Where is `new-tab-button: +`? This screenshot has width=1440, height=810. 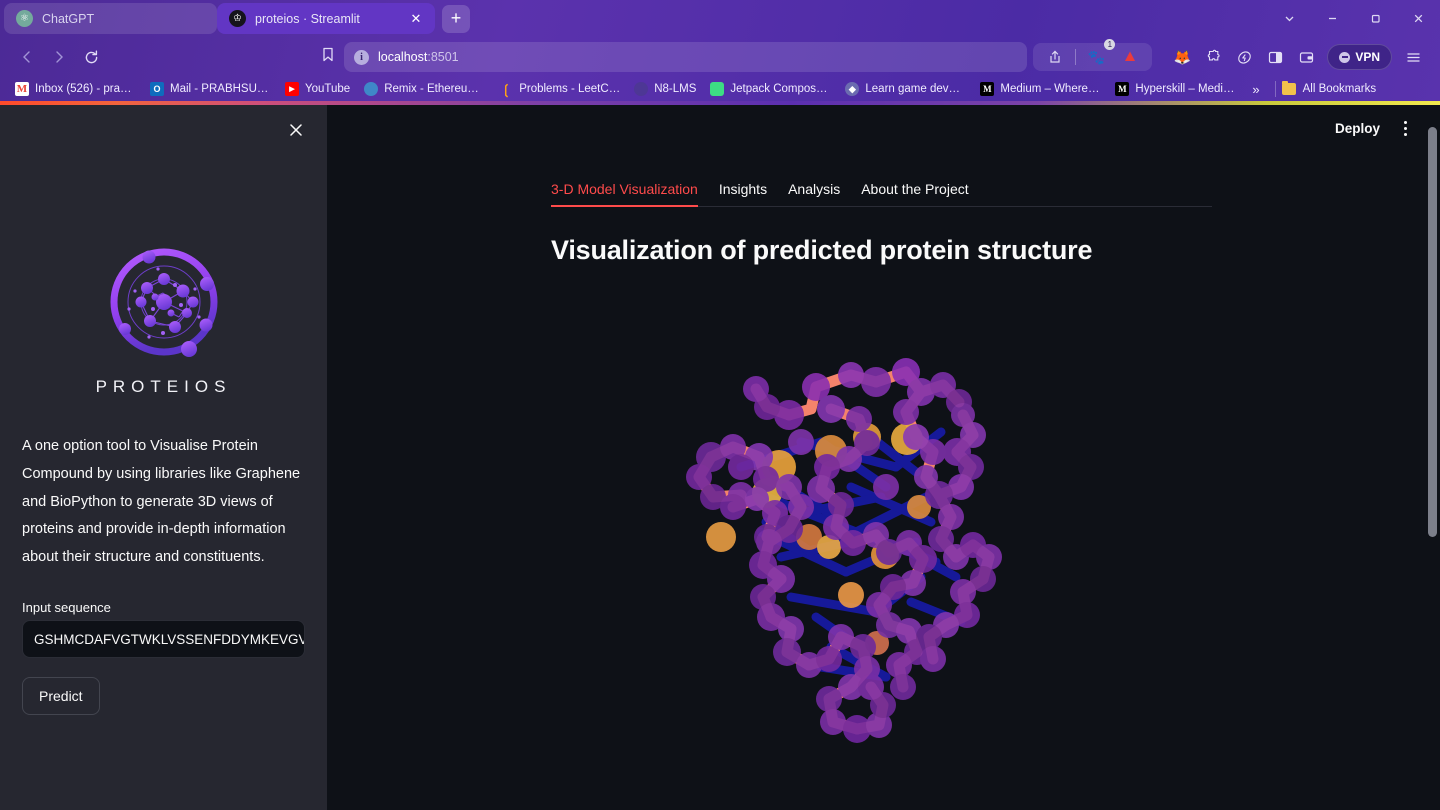
new-tab-button: + is located at coordinates (456, 18).